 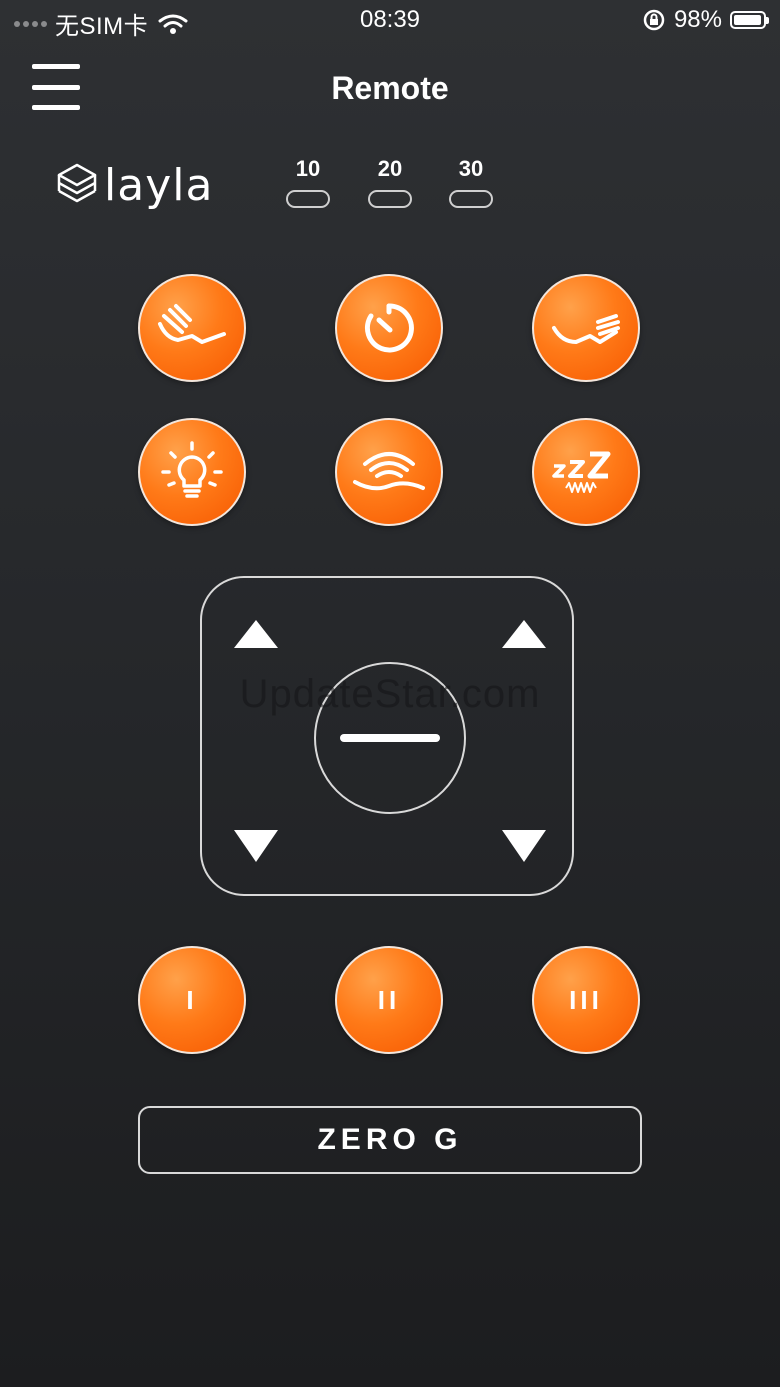 I want to click on timer-option-30: 30, so click(x=471, y=182).